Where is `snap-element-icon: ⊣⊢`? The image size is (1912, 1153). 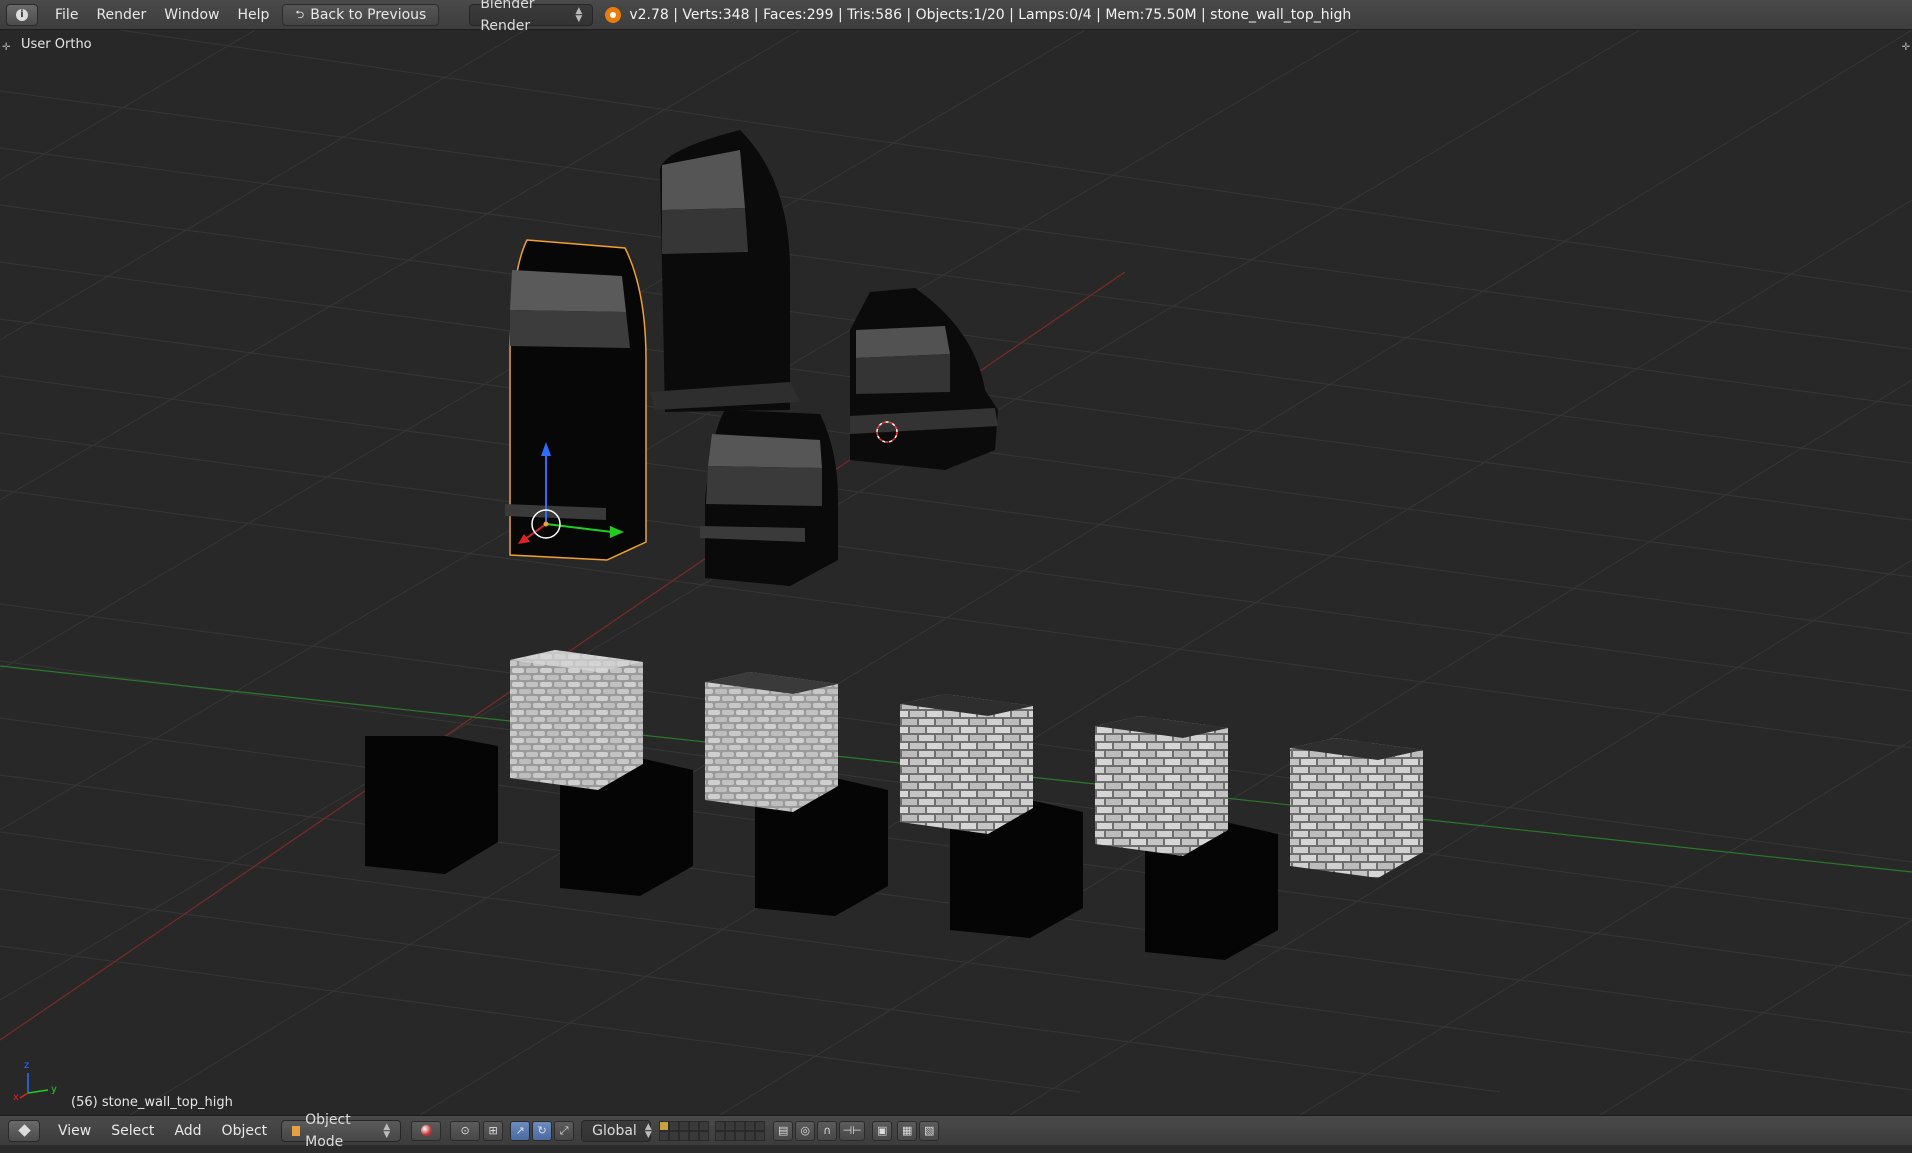 snap-element-icon: ⊣⊢ is located at coordinates (852, 1130).